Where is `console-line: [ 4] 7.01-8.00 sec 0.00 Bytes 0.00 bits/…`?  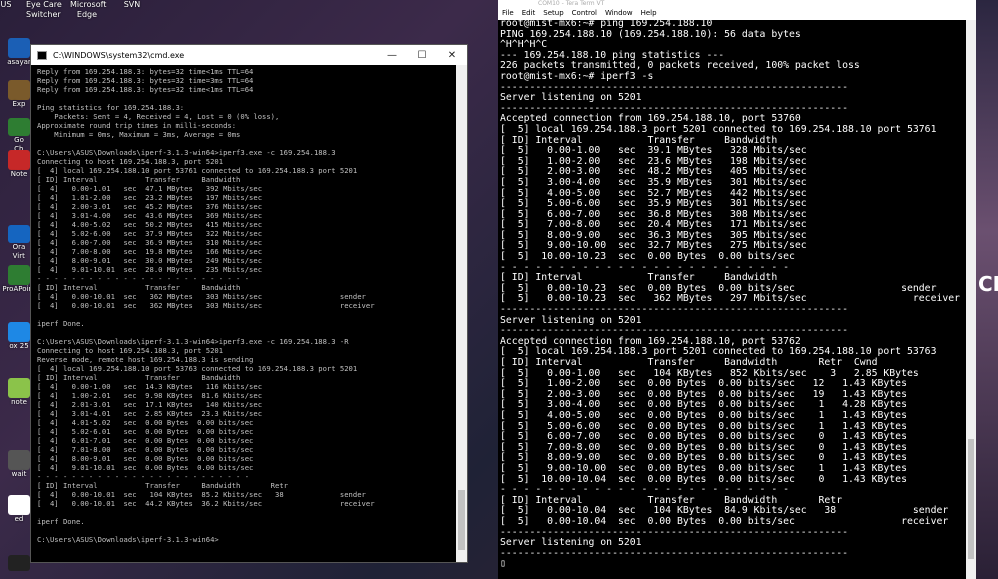
console-line: [ 4] 7.01-8.00 sec 0.00 Bytes 0.00 bits/… is located at coordinates (145, 449).